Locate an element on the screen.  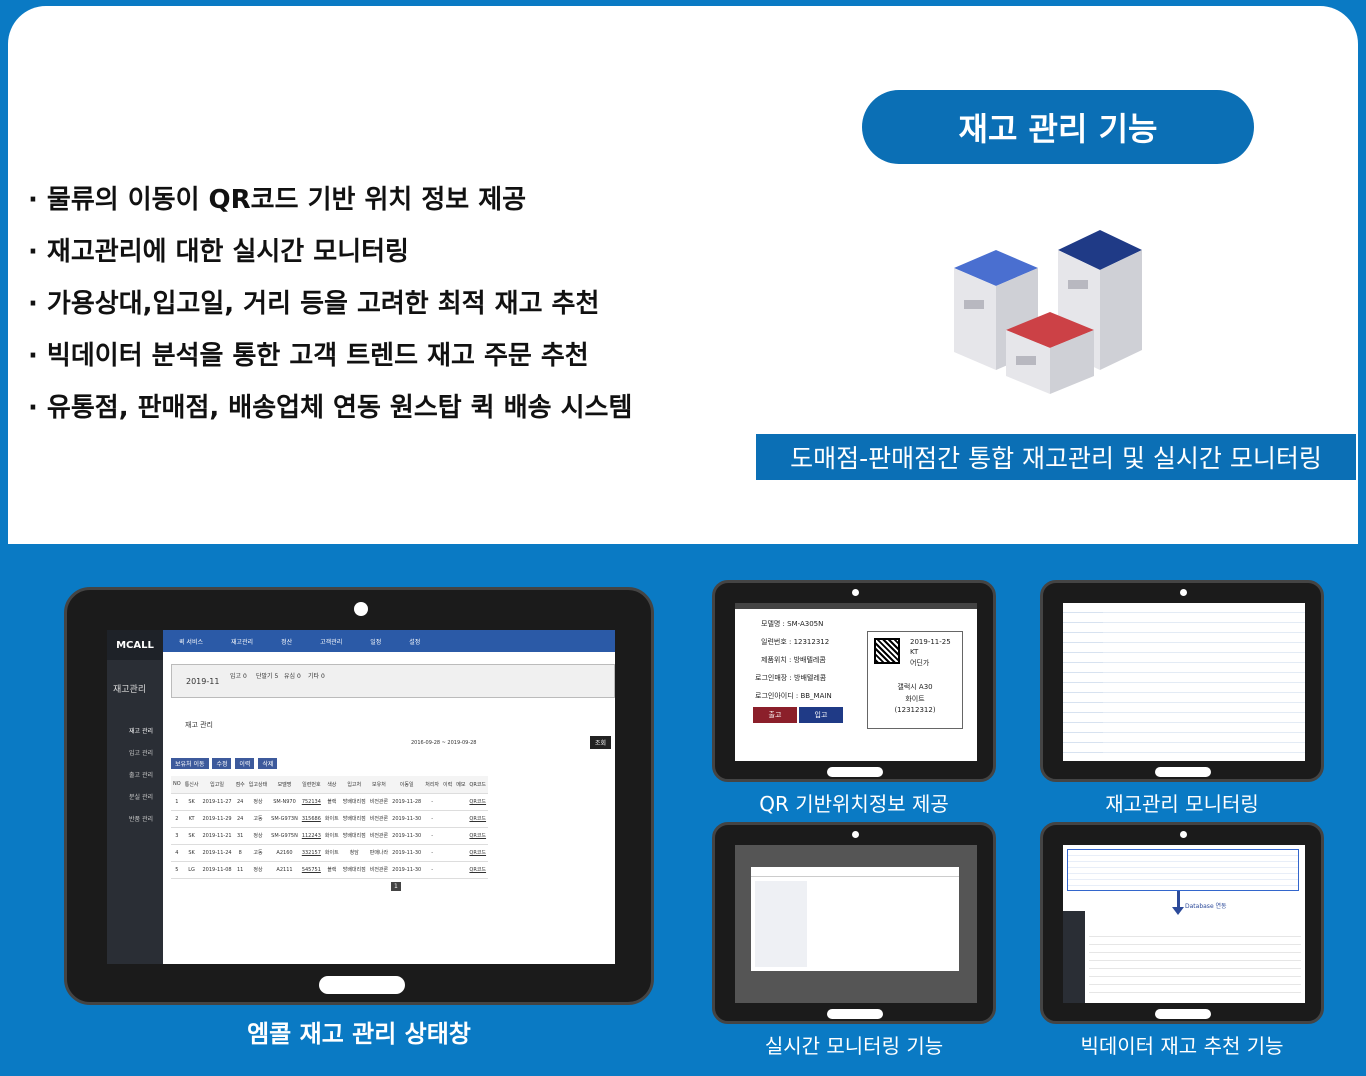
table-cell: 화이트 is located at coordinates (331, 819).